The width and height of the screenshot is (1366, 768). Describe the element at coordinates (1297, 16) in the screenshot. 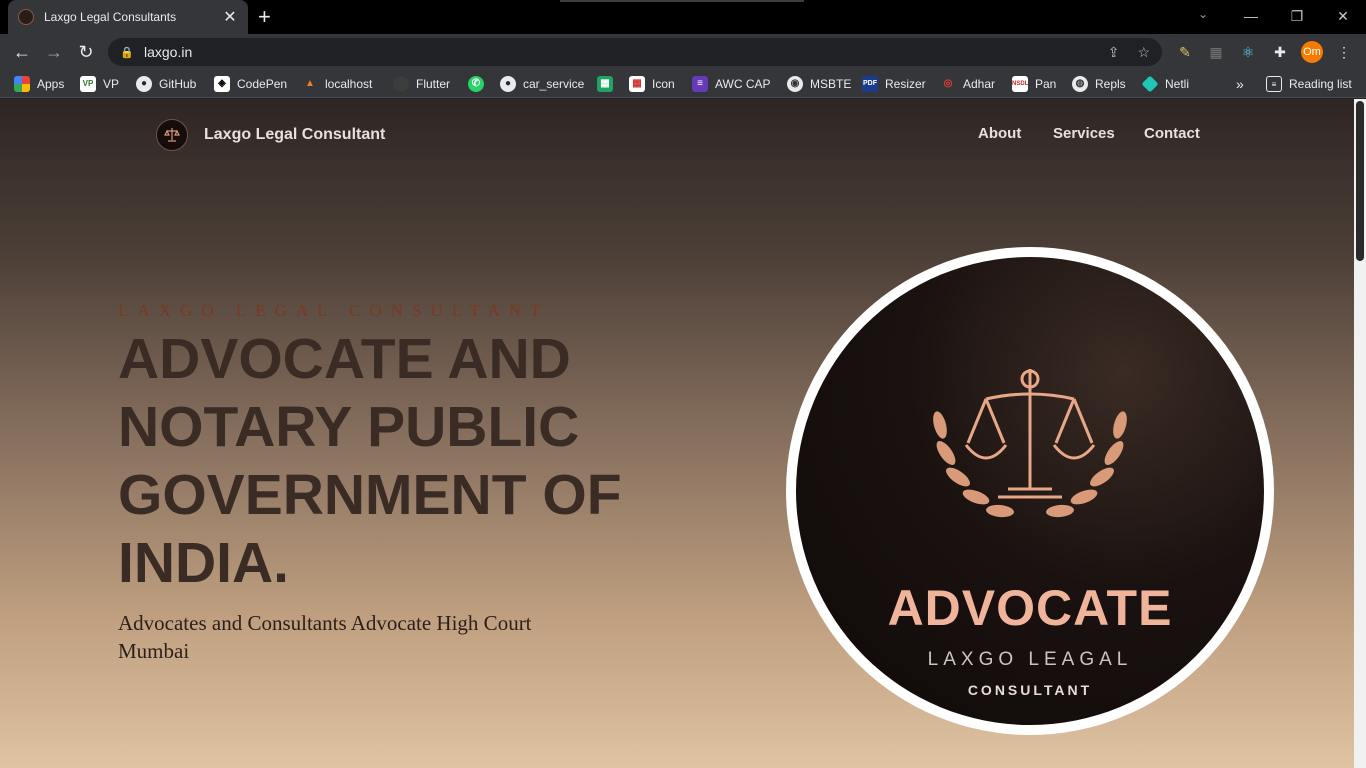

I see `restore-button: ❐` at that location.